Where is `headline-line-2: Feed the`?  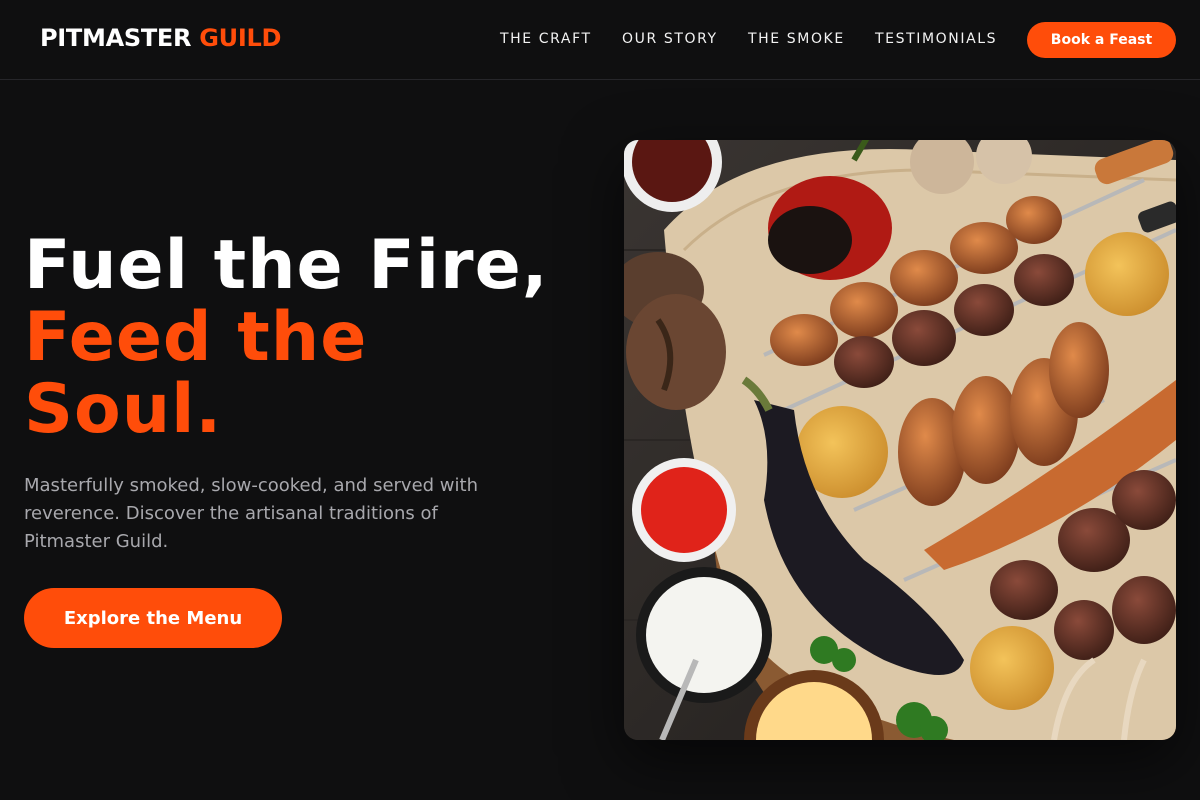
headline-line-2: Feed the is located at coordinates (196, 337).